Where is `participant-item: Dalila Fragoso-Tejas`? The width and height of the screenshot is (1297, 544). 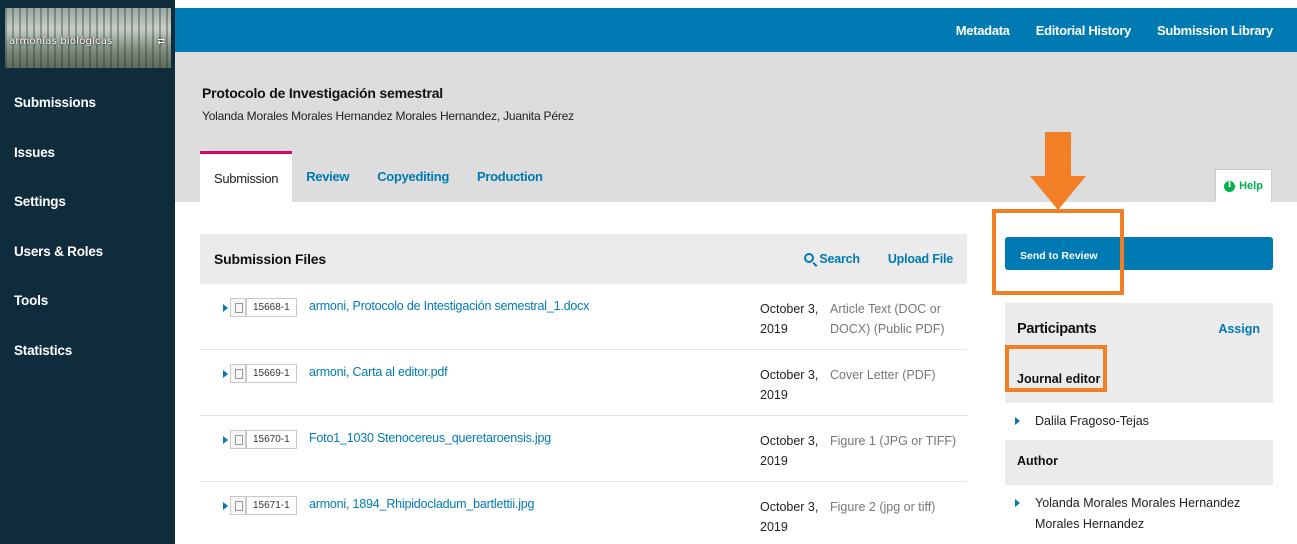 participant-item: Dalila Fragoso-Tejas is located at coordinates (1139, 421).